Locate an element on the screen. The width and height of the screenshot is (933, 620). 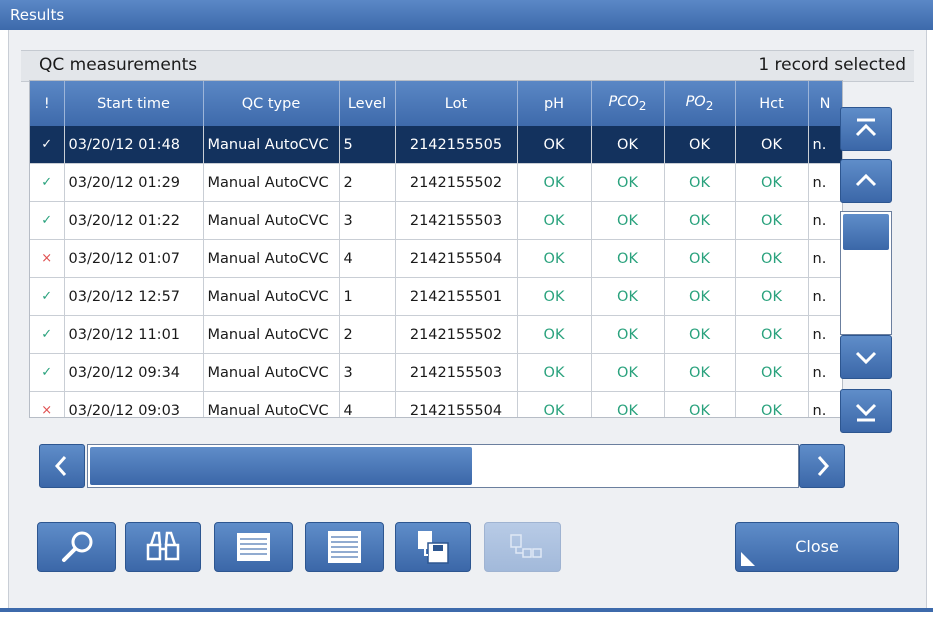
col-pco2-header: PCO2 is located at coordinates (628, 103).